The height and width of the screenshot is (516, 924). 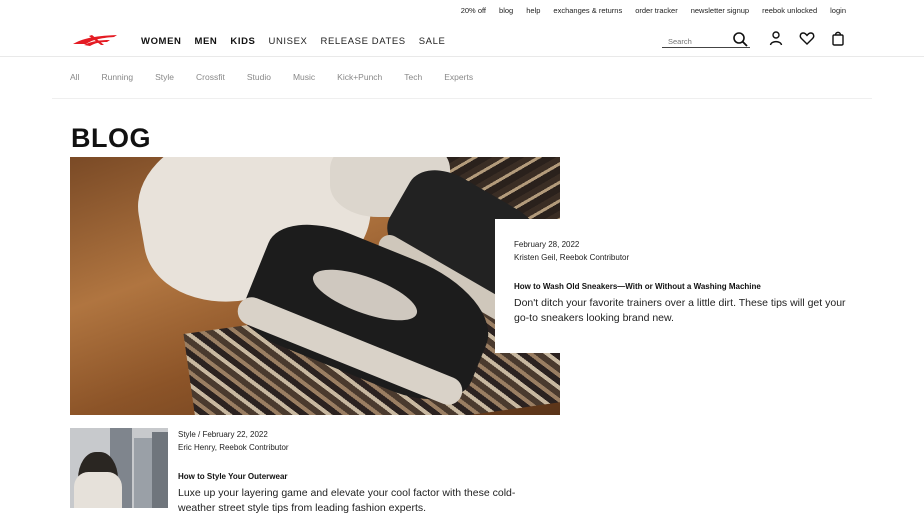 I want to click on category-kick-punch: Kick+Punch, so click(x=359, y=77).